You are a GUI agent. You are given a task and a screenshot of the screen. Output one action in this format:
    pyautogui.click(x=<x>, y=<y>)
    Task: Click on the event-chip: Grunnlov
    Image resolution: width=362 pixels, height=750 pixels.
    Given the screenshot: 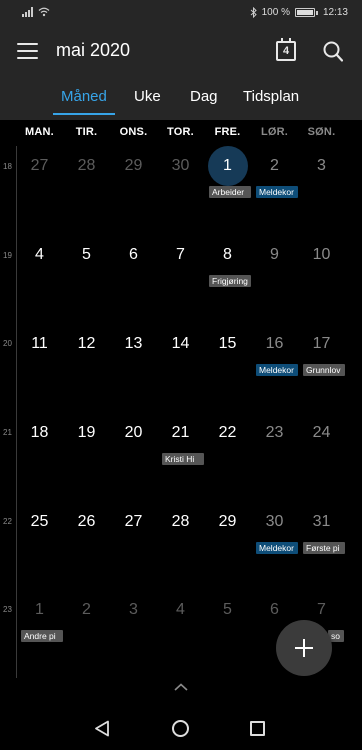 What is the action you would take?
    pyautogui.click(x=324, y=370)
    